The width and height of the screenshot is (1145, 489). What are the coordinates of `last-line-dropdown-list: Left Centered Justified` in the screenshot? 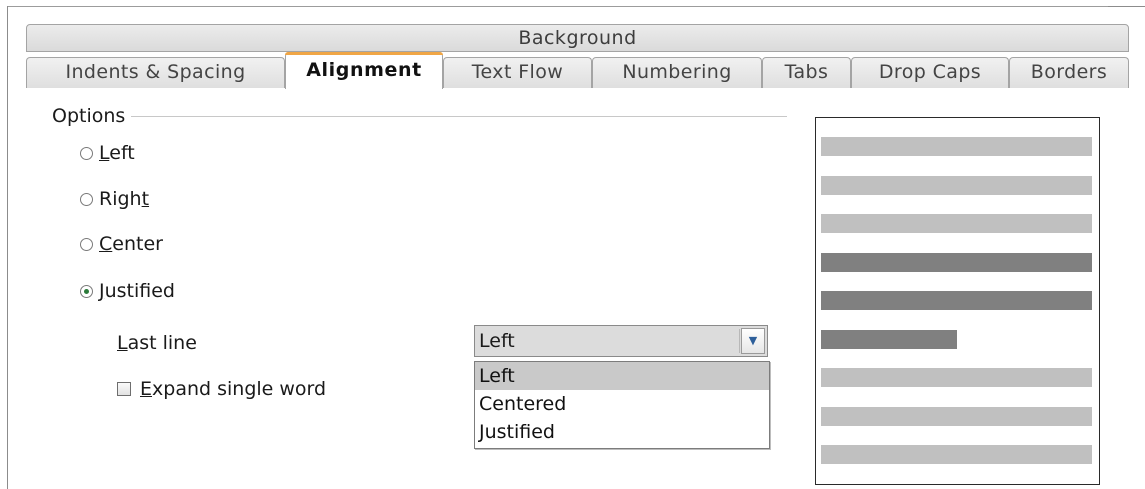 It's located at (622, 405).